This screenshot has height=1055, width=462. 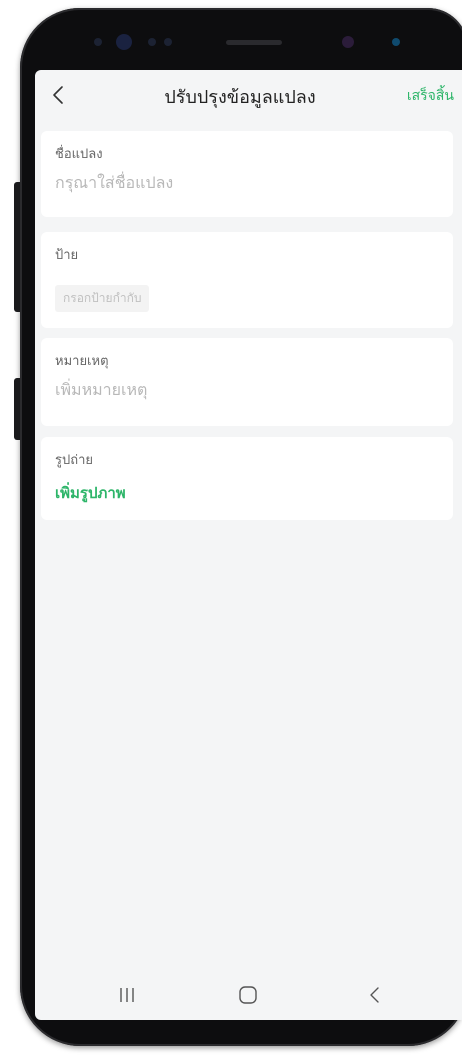 I want to click on nav-back-icon, so click(x=374, y=995).